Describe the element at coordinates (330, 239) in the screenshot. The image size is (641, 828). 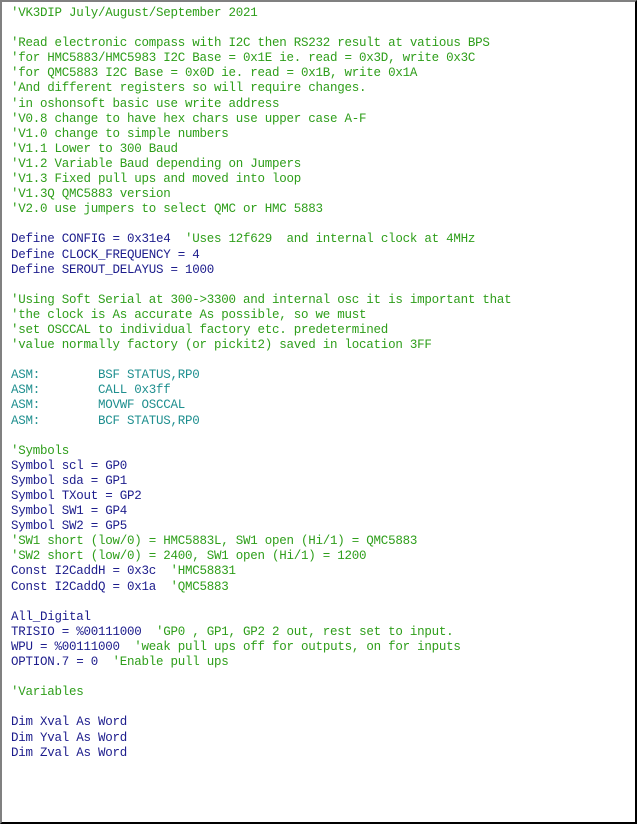
I see `code-comment: 'Uses 12f629 and internal clock at 4MHz` at that location.